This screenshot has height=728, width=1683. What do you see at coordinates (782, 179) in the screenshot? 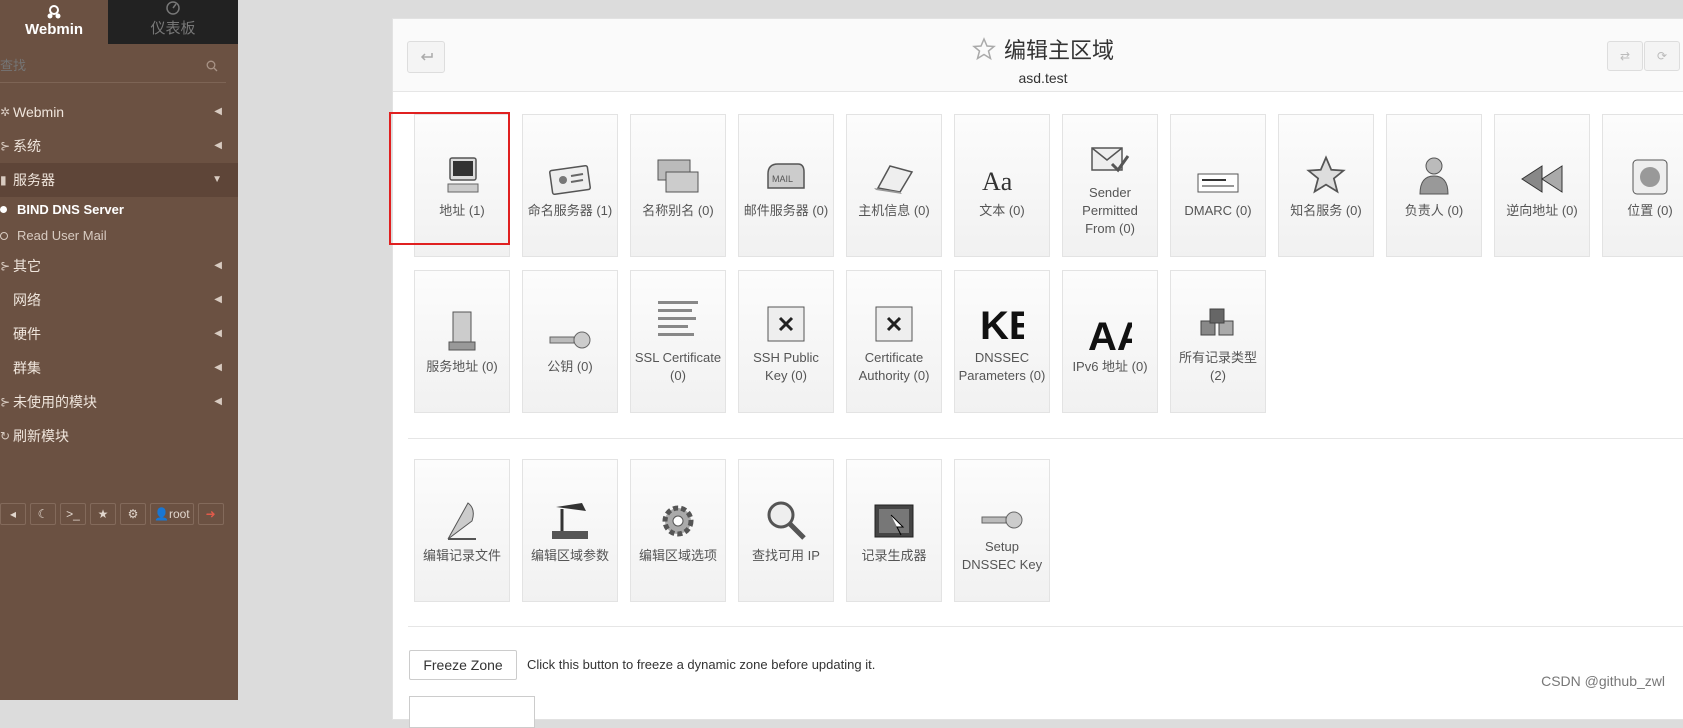
I see `svg-text: MAIL` at bounding box center [782, 179].